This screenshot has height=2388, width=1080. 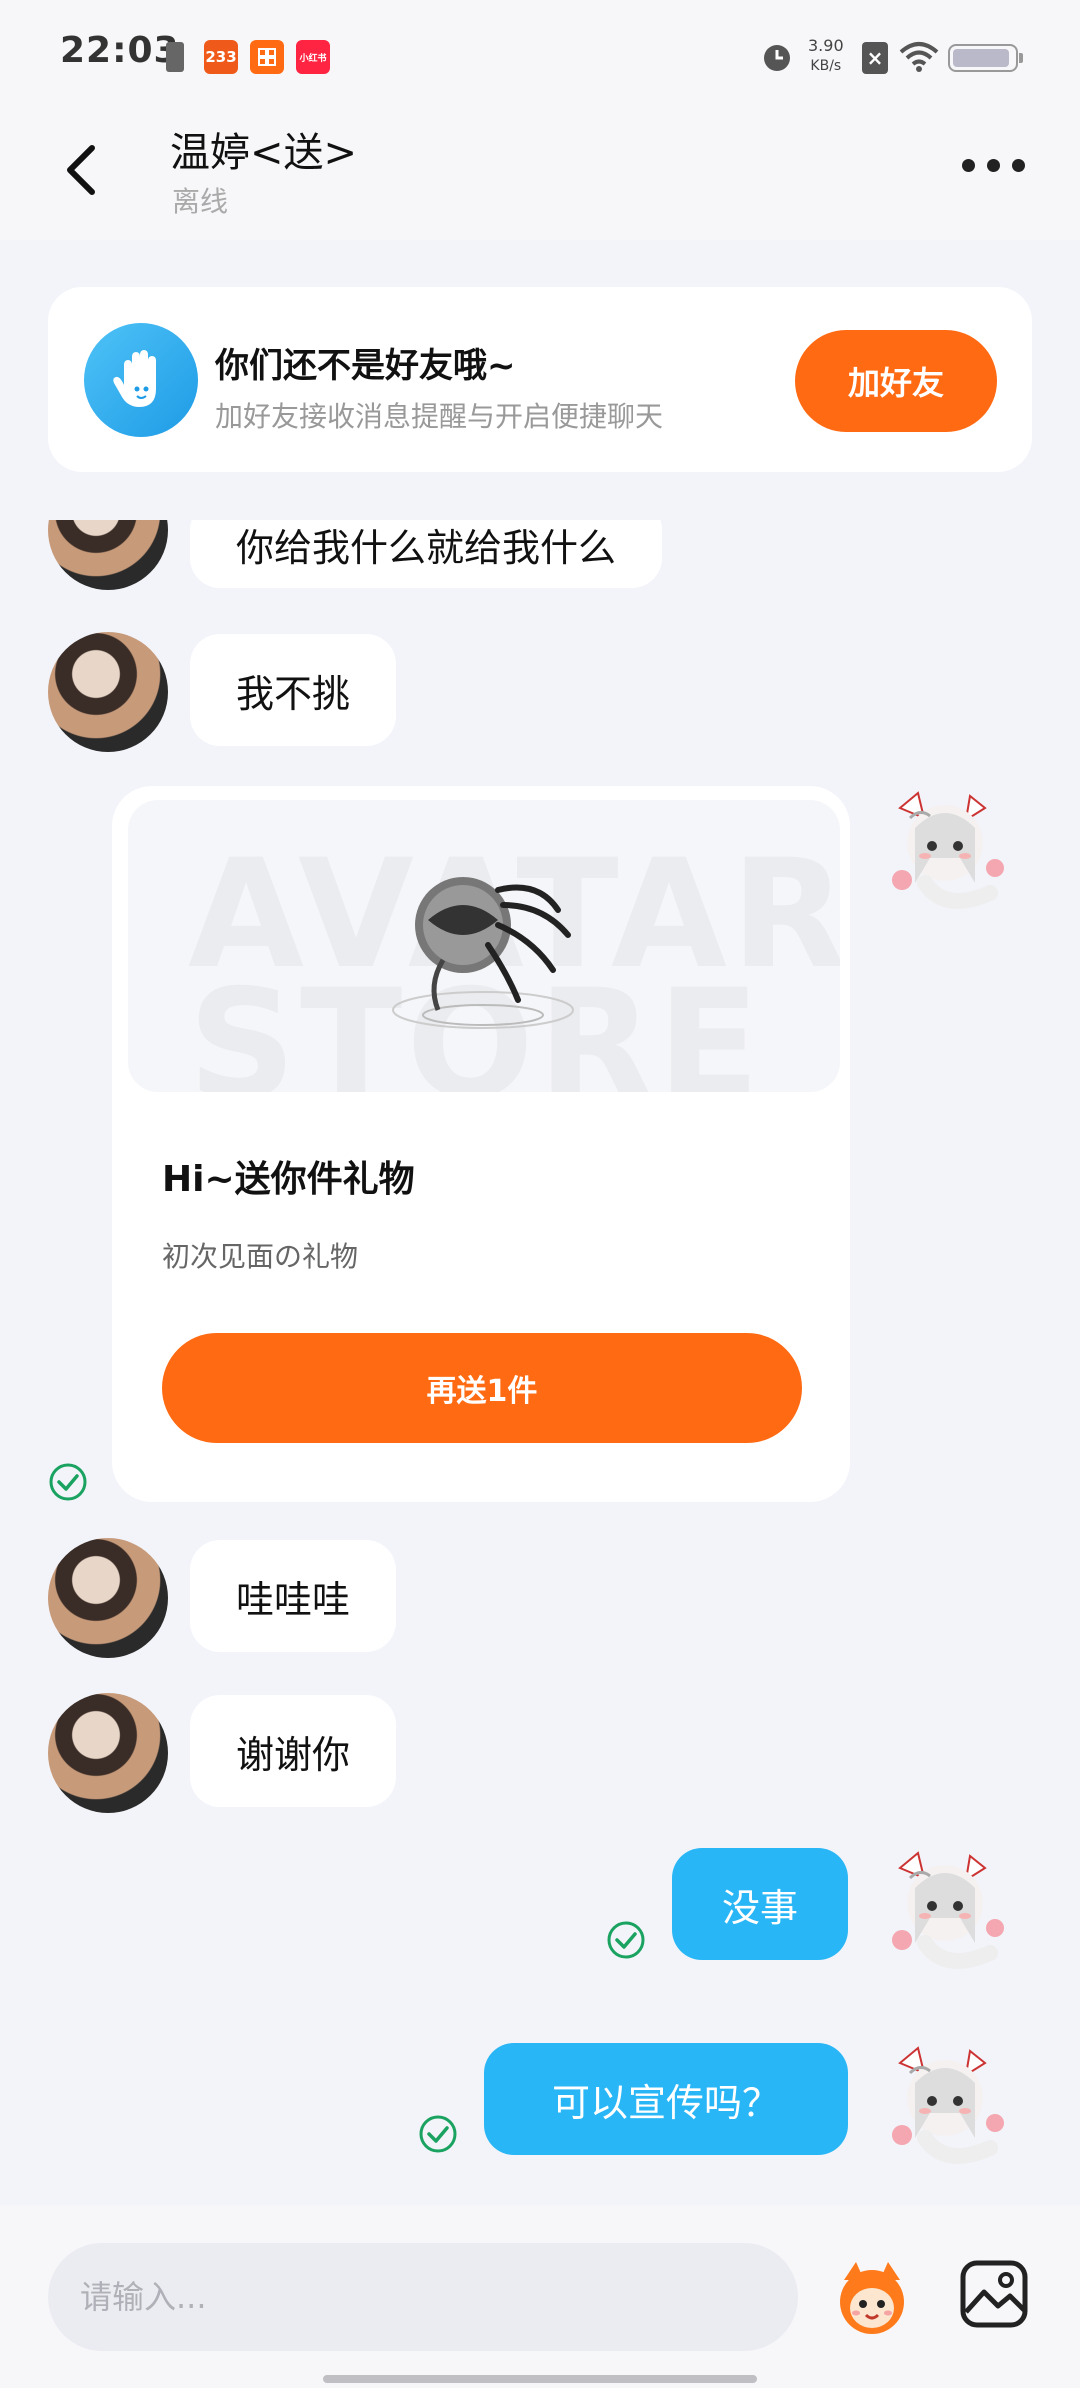 What do you see at coordinates (483, 953) in the screenshot?
I see `gift-artwork` at bounding box center [483, 953].